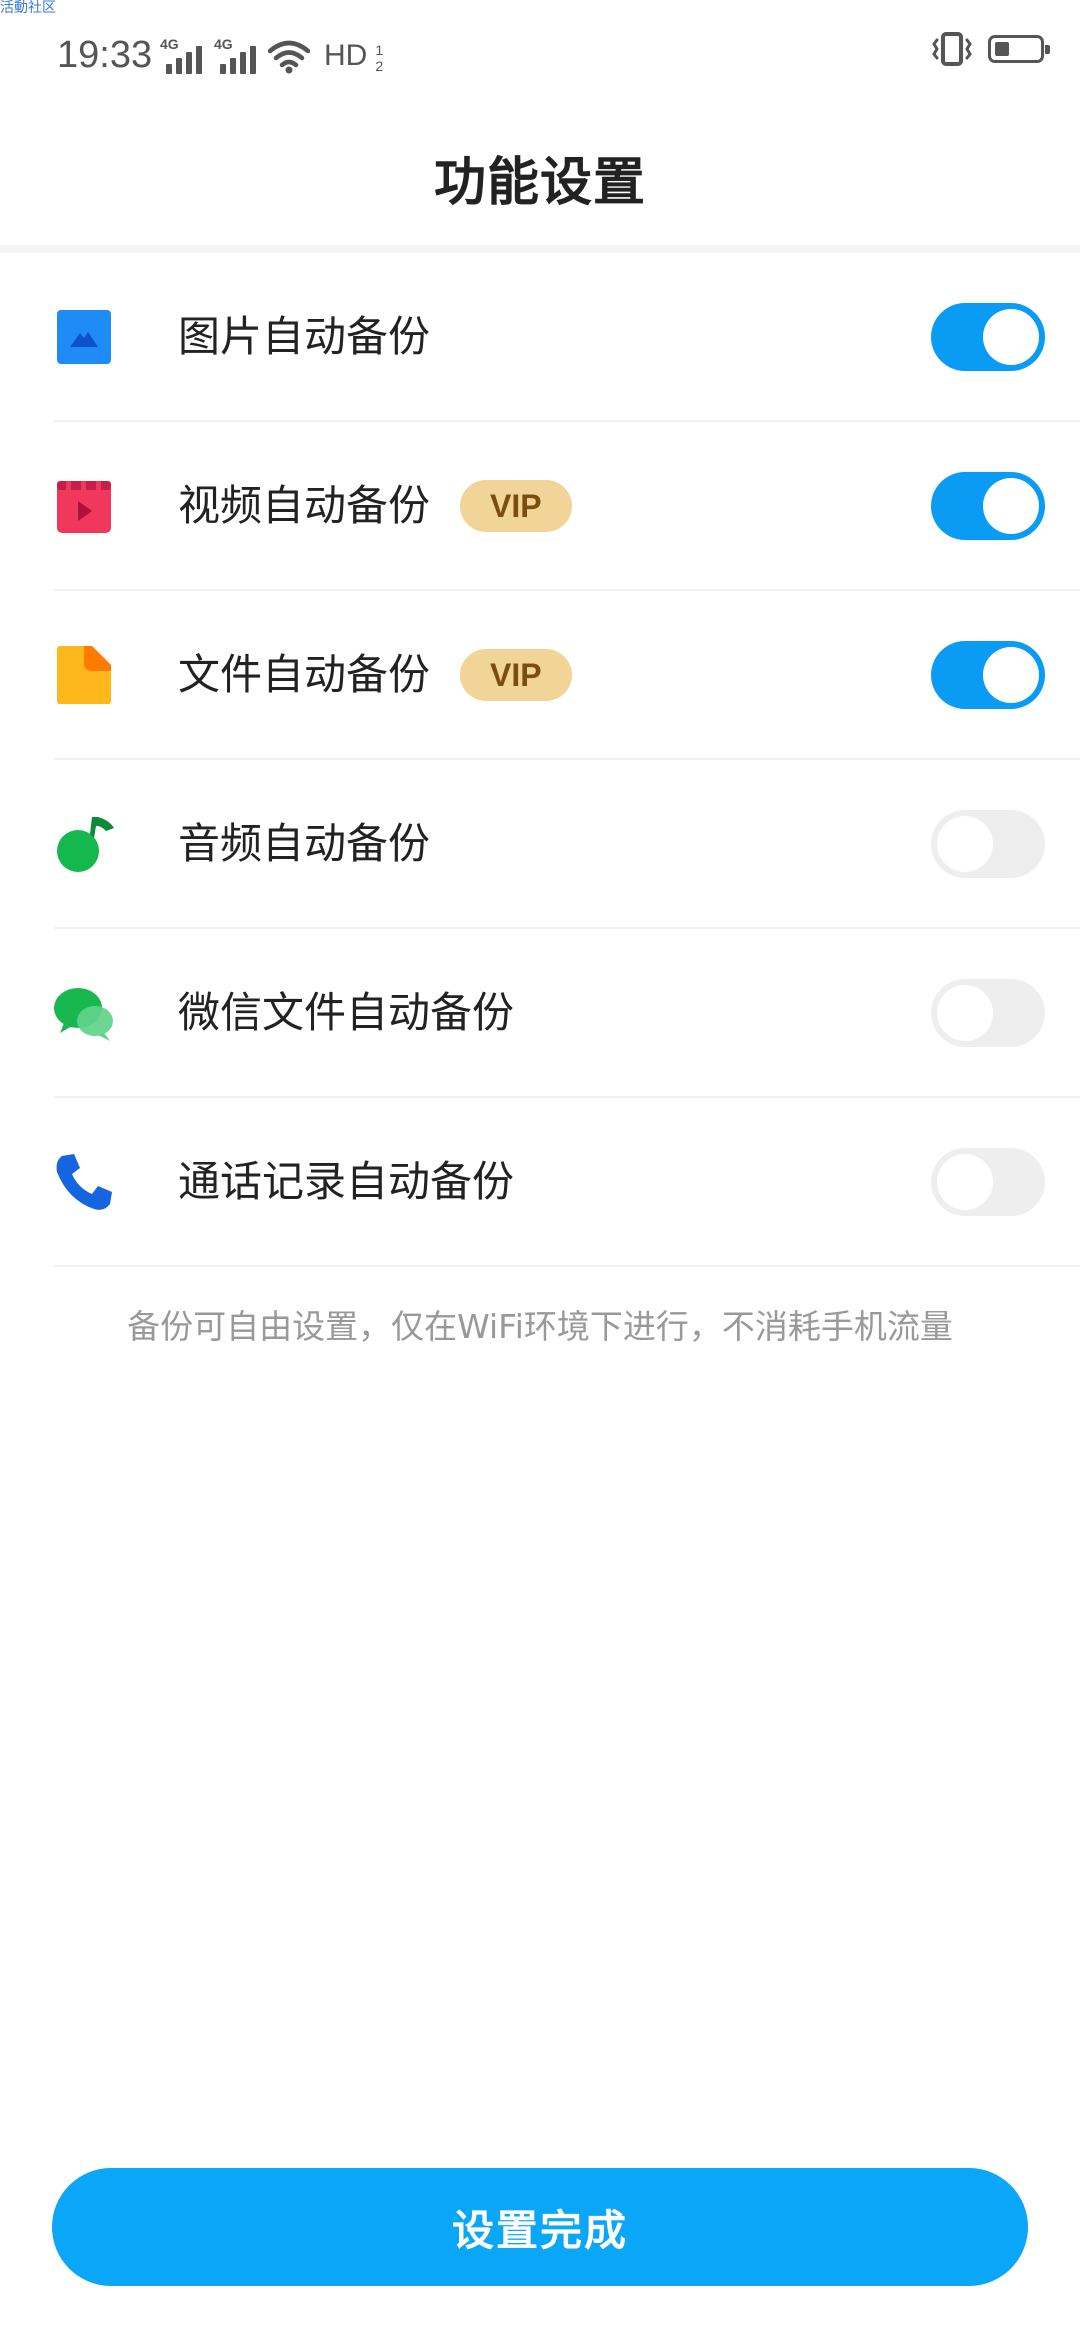 The width and height of the screenshot is (1080, 2340). Describe the element at coordinates (304, 505) in the screenshot. I see `setting-label-text: 视频自动备份` at that location.